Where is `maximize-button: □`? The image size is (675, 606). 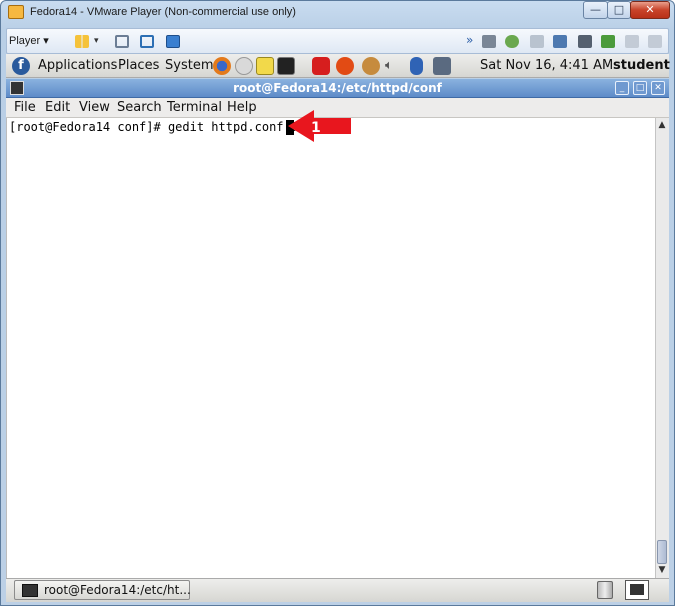 maximize-button: □ is located at coordinates (619, 10).